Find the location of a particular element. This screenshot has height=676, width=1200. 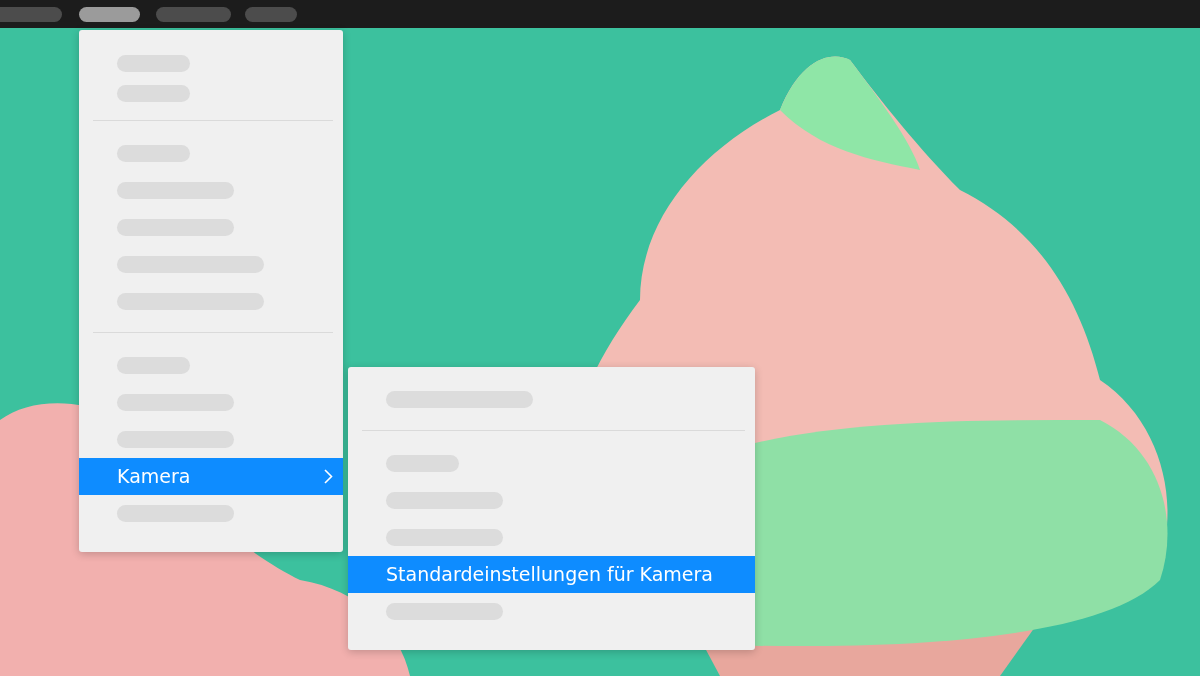

menu-item: Kamera is located at coordinates (211, 476).